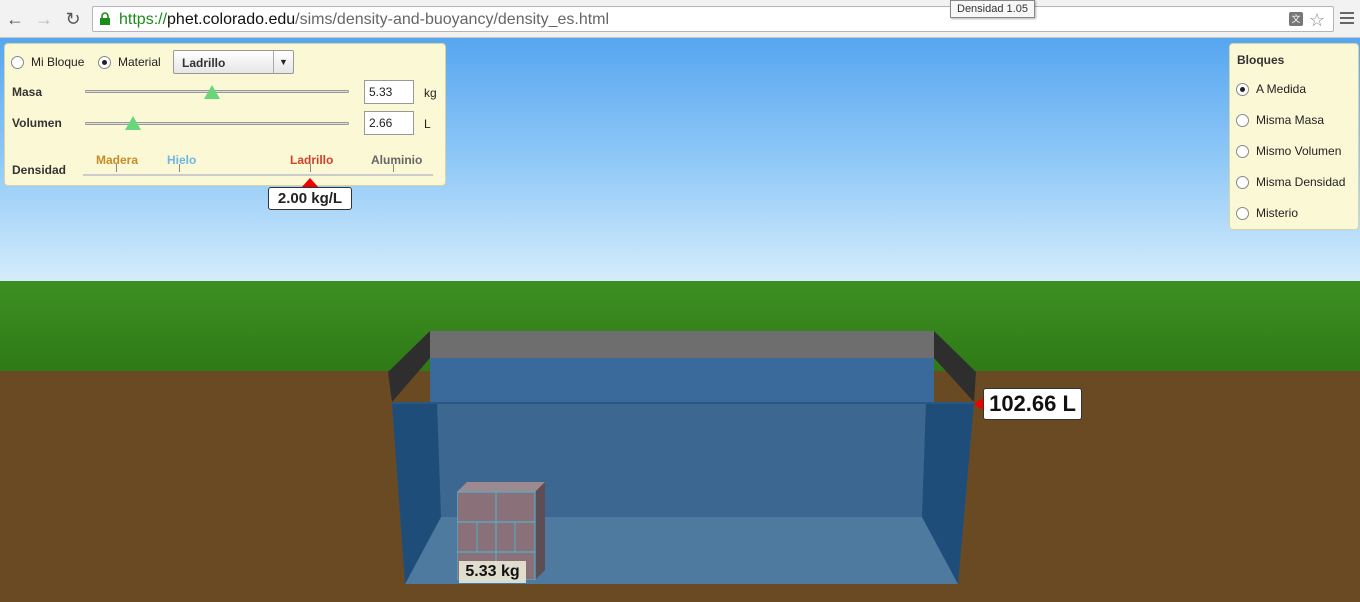 Image resolution: width=1360 pixels, height=602 pixels. I want to click on label-masa: Masa, so click(27, 92).